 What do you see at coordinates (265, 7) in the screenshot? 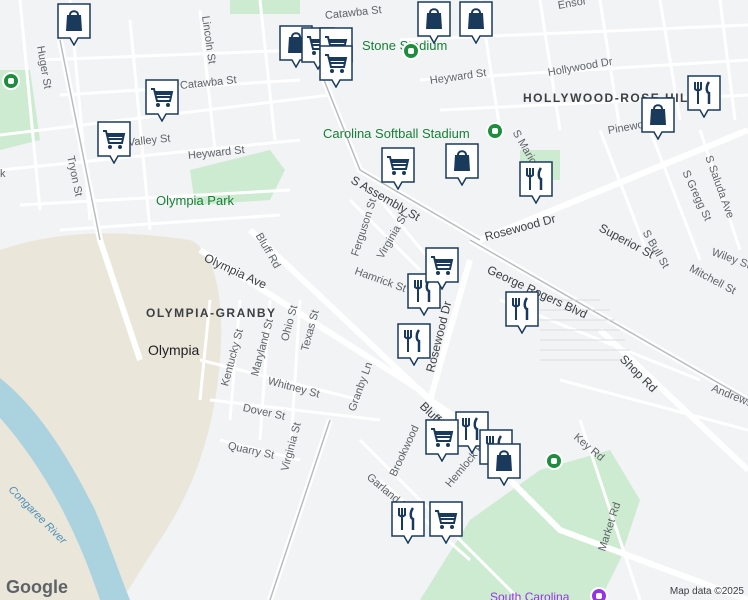
I see `park-top` at bounding box center [265, 7].